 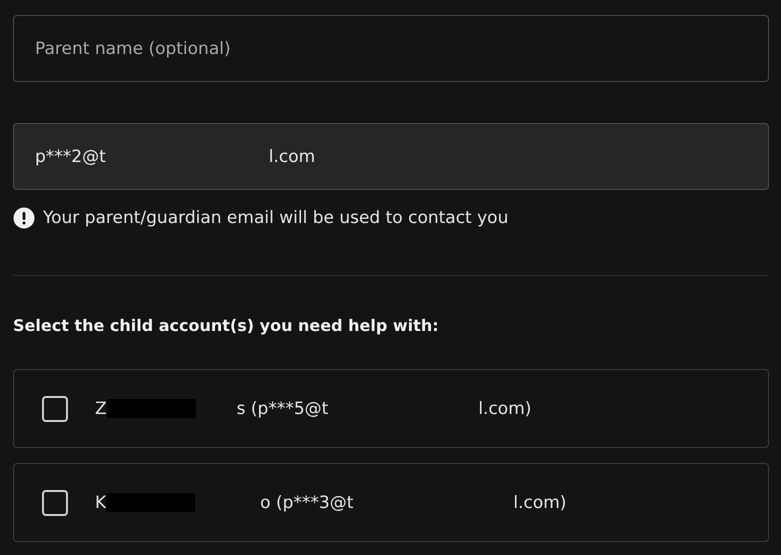 What do you see at coordinates (307, 502) in the screenshot?
I see `account-name: o (p***3@t` at bounding box center [307, 502].